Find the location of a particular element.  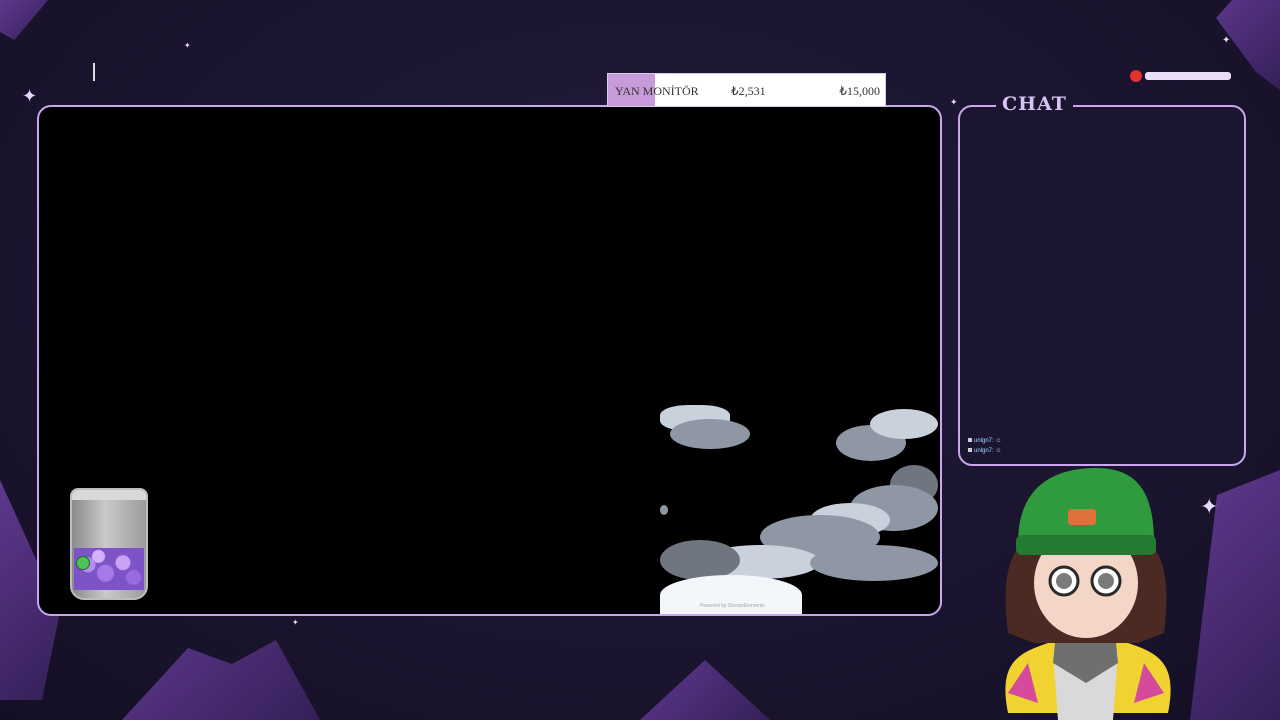

brand-logo-icon is located at coordinates (1180, 76).